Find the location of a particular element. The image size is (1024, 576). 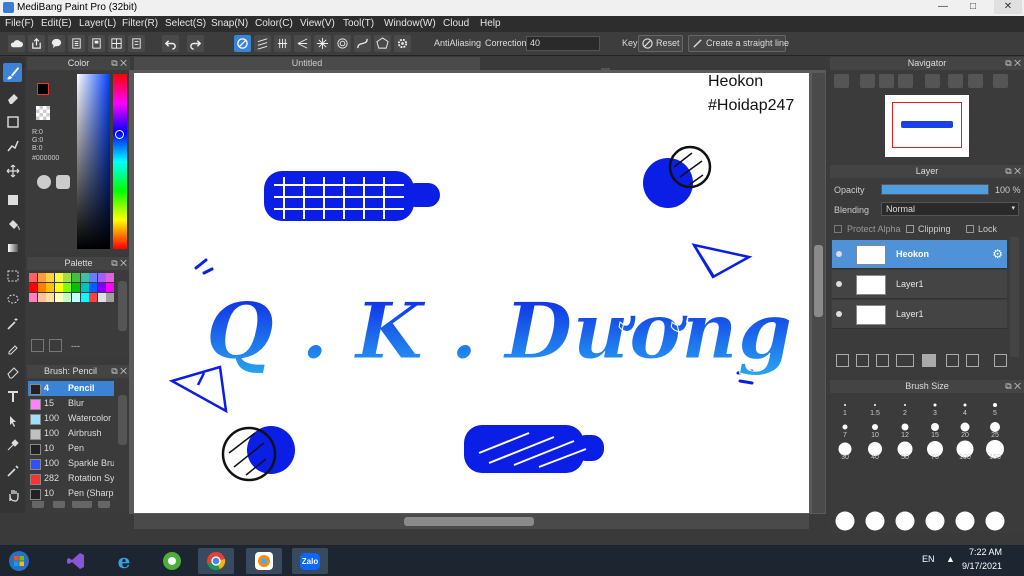

brush-size-option: 7 is located at coordinates (845, 429).